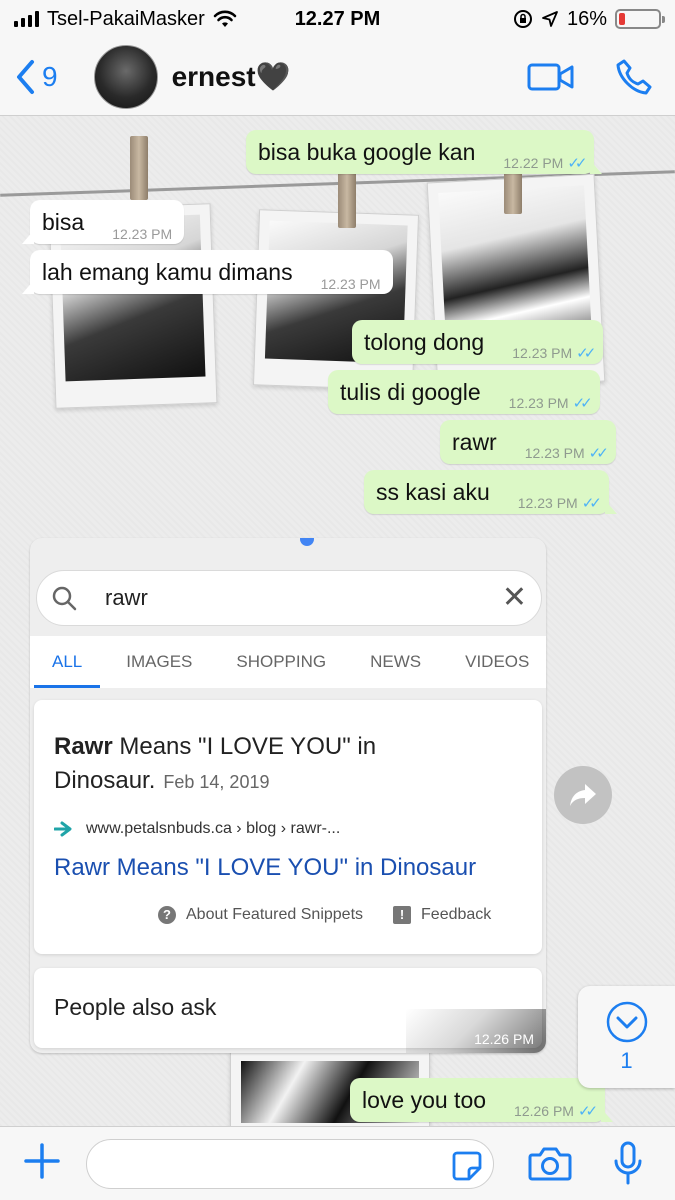 The width and height of the screenshot is (675, 1200). Describe the element at coordinates (265, 867) in the screenshot. I see `snippet-link: Rawr Means "I LOVE YOU" in Dinosaur` at that location.